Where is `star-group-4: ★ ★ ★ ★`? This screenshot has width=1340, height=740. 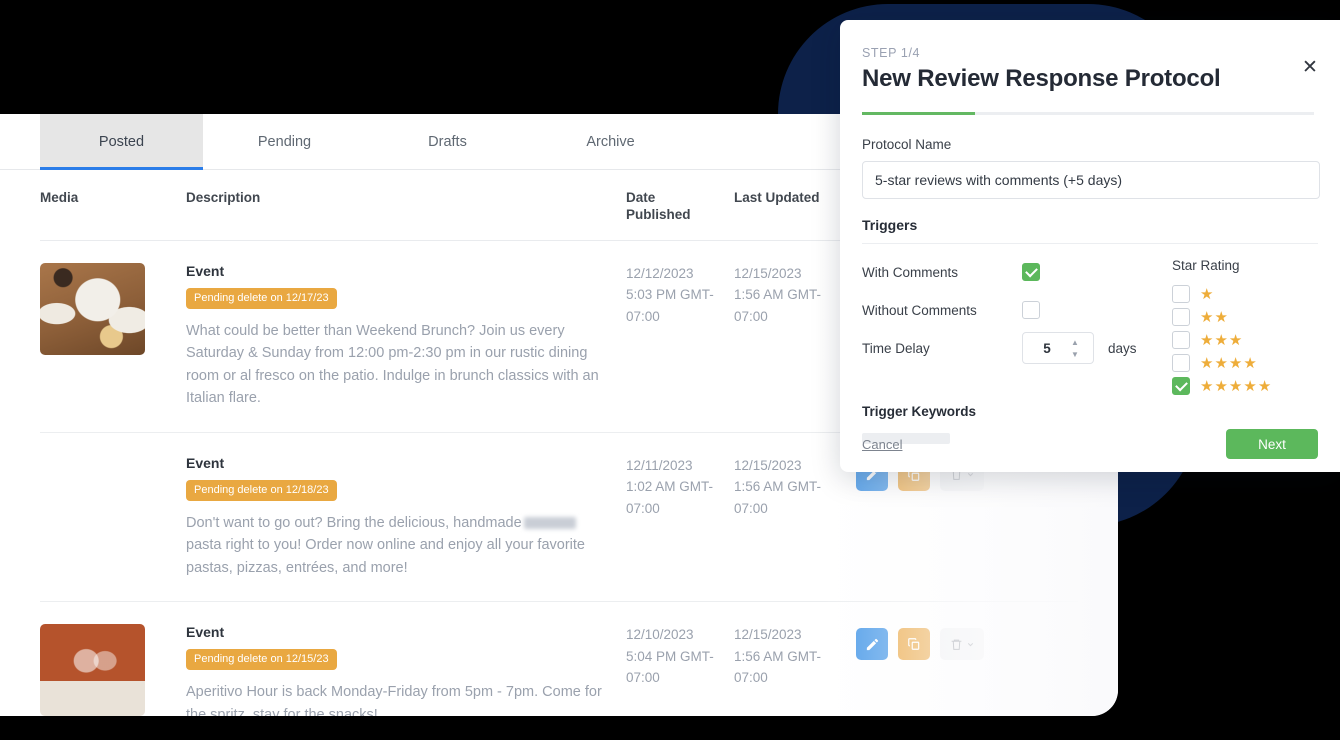
star-group-4: ★ ★ ★ ★ is located at coordinates (1228, 363).